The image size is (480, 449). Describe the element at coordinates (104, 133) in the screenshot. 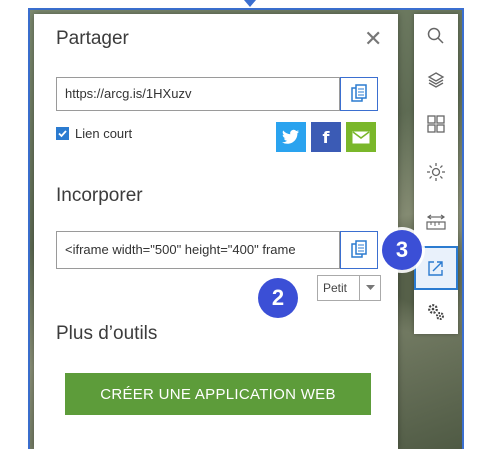

I see `short-link-label: Lien court` at that location.